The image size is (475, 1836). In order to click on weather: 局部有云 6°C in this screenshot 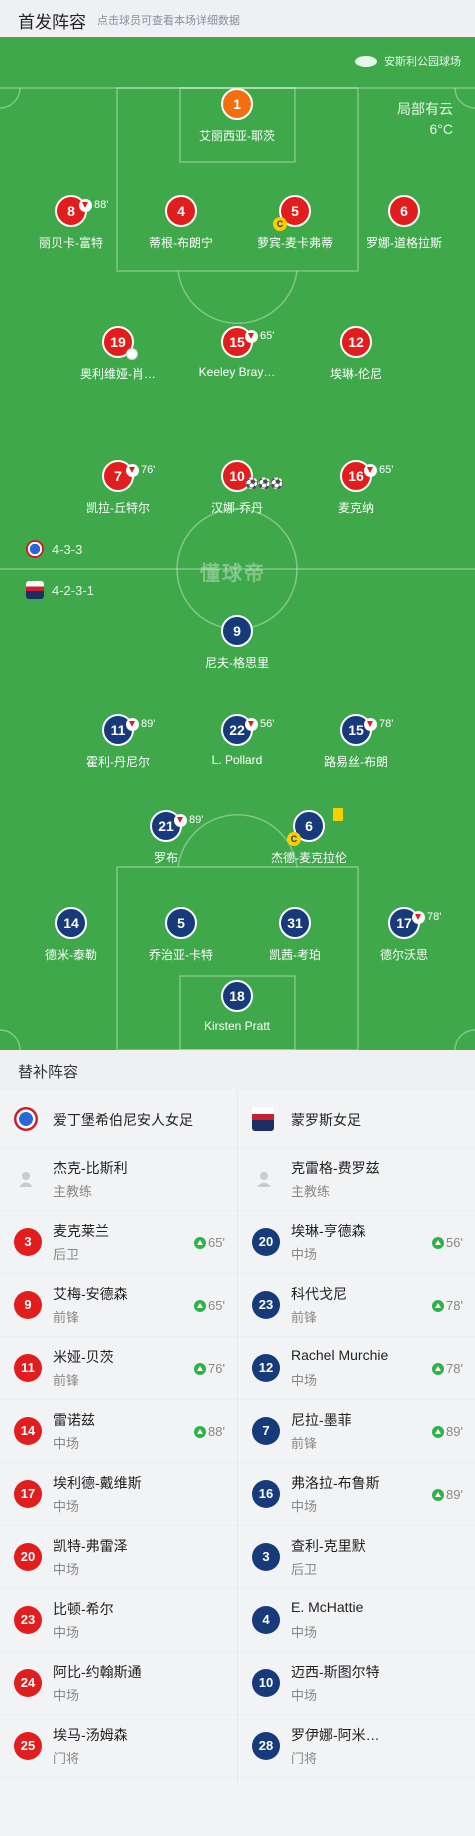, I will do `click(425, 119)`.